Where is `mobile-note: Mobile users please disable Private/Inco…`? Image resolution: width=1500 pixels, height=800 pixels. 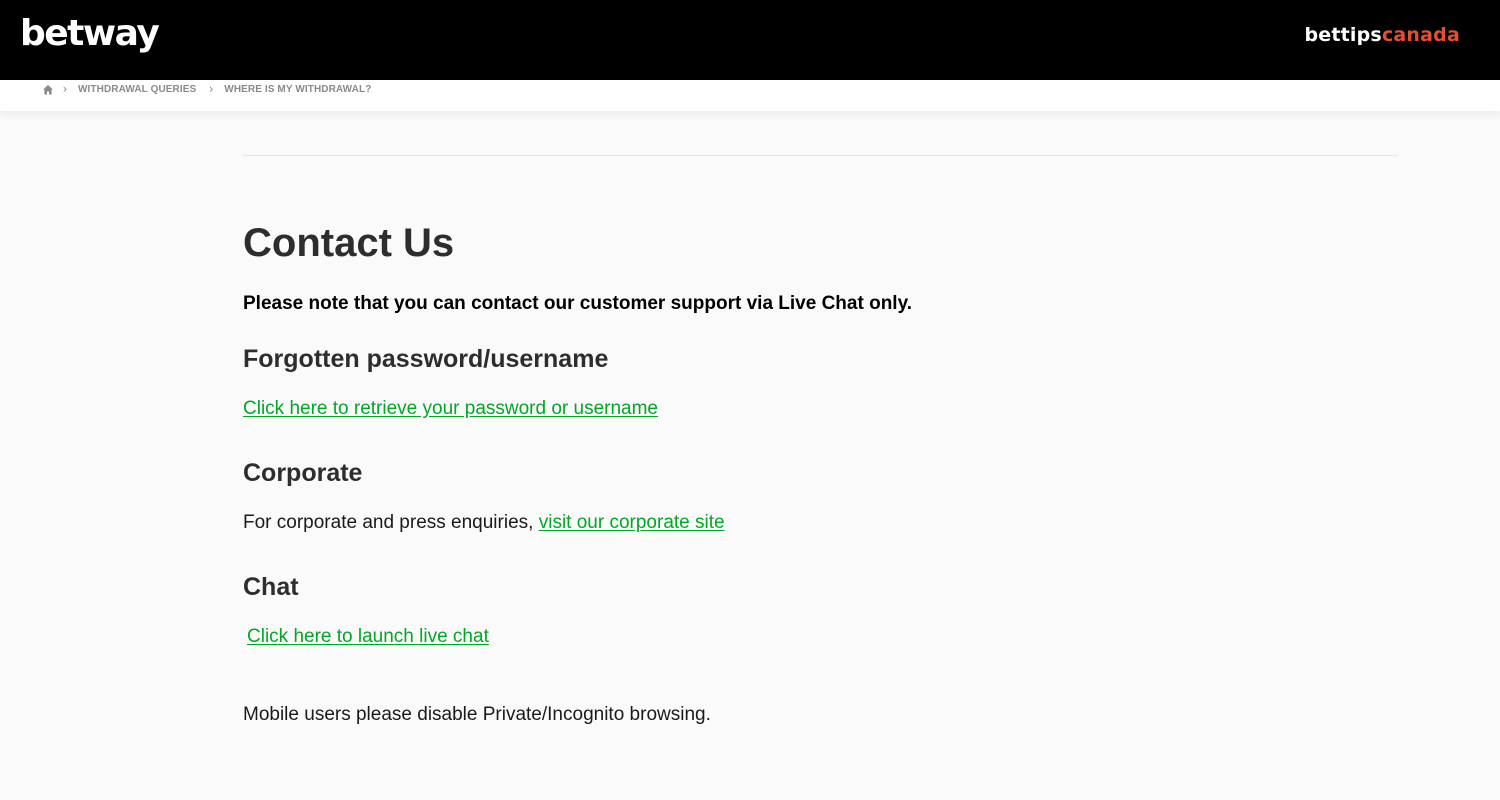
mobile-note: Mobile users please disable Private/Inco… is located at coordinates (477, 714).